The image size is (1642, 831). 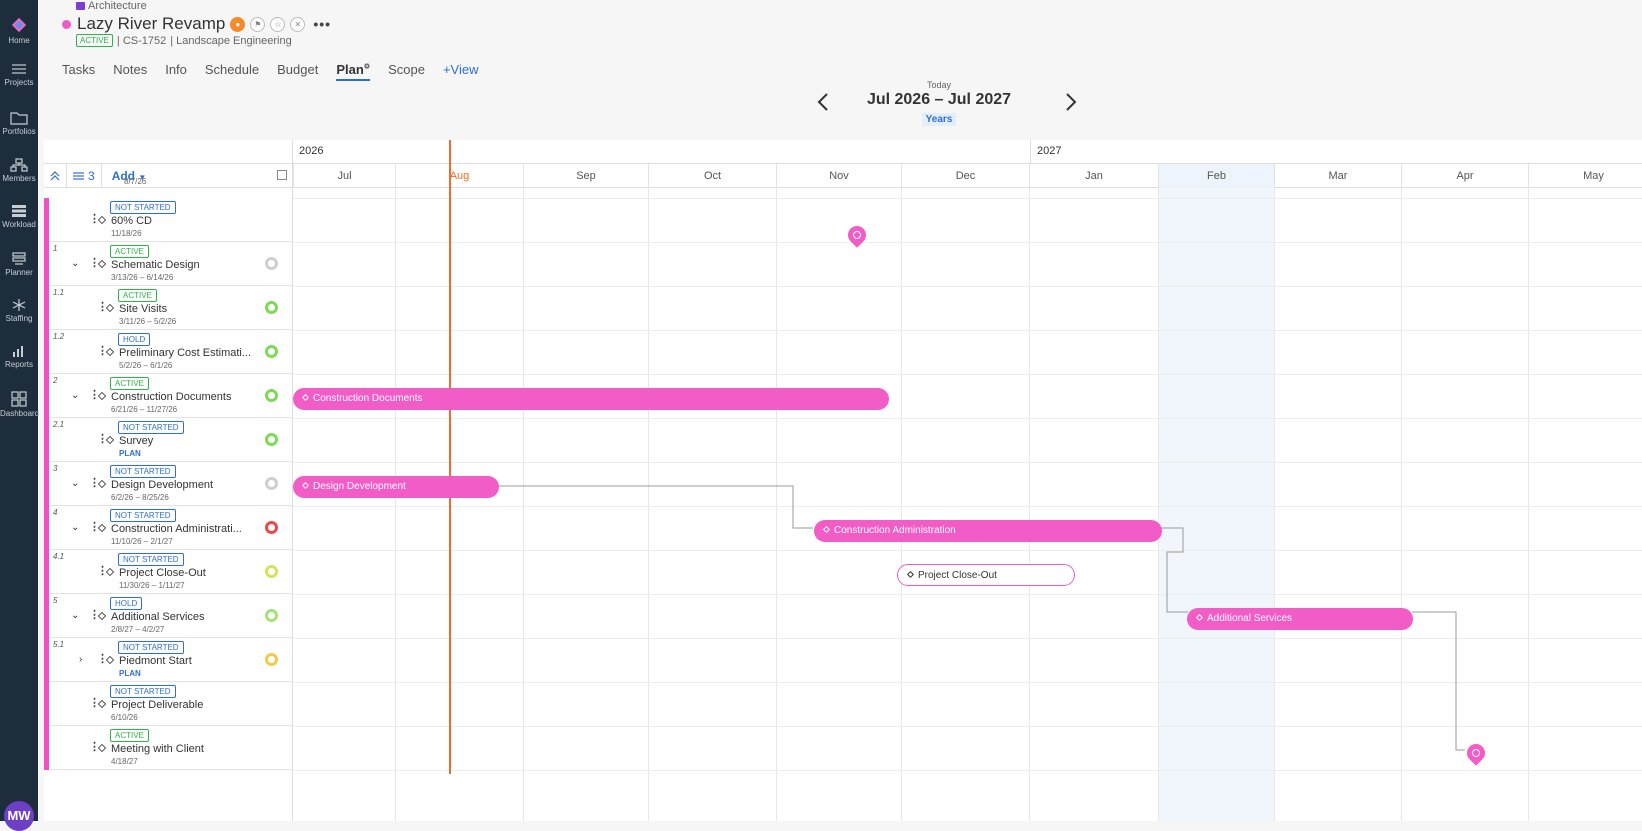 What do you see at coordinates (939, 119) in the screenshot?
I see `scale-selector: Years` at bounding box center [939, 119].